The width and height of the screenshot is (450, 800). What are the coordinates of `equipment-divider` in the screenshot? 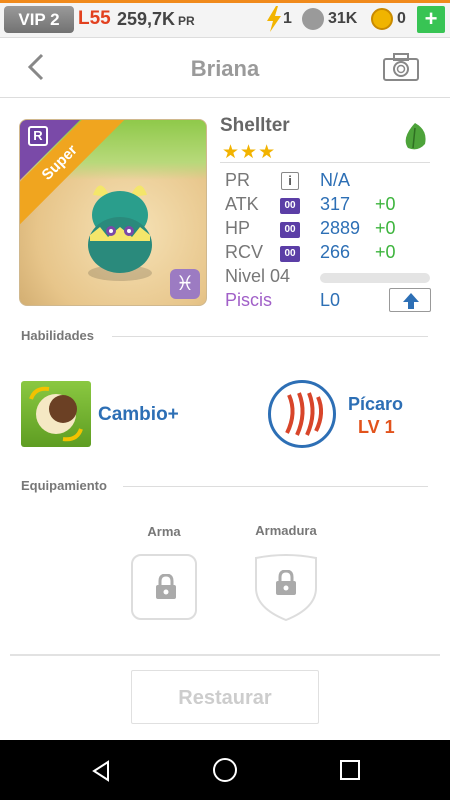 It's located at (275, 486).